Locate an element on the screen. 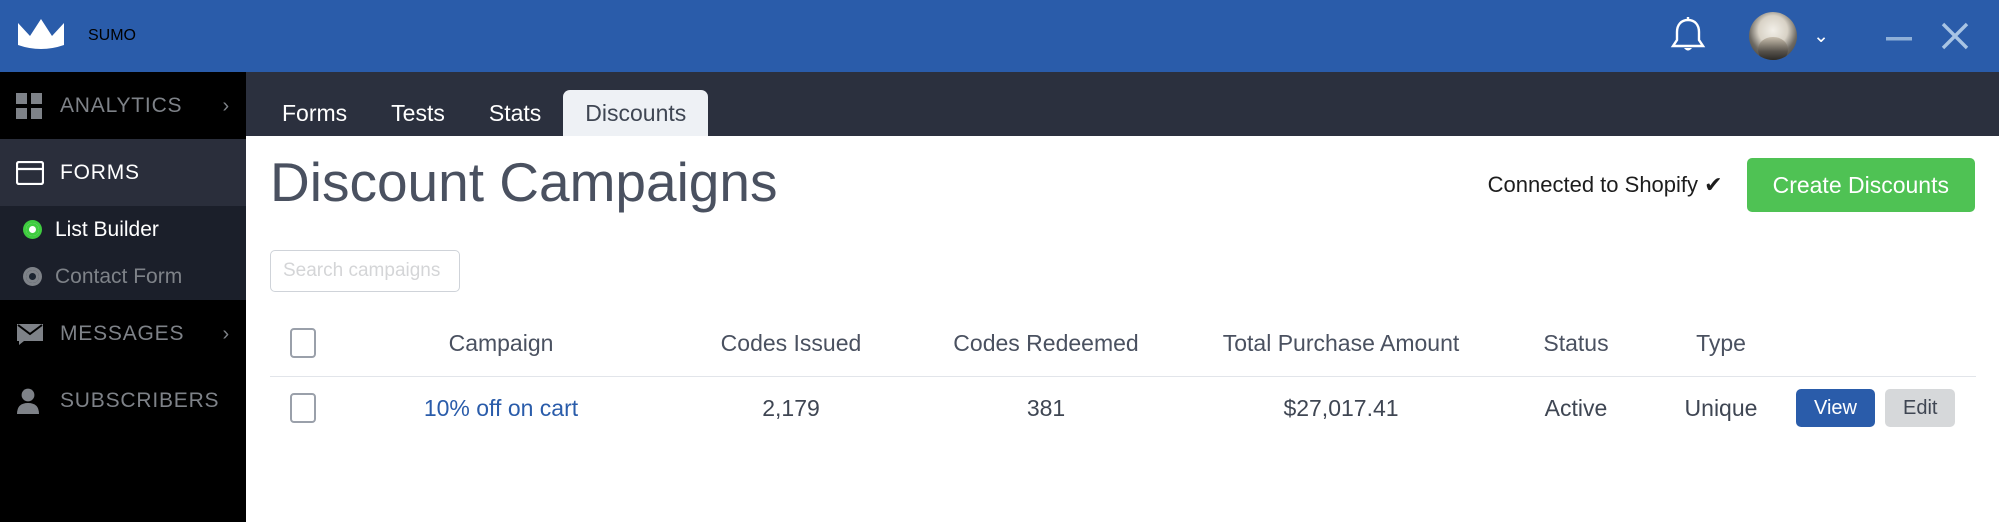 This screenshot has width=1999, height=522. window-controls is located at coordinates (1927, 36).